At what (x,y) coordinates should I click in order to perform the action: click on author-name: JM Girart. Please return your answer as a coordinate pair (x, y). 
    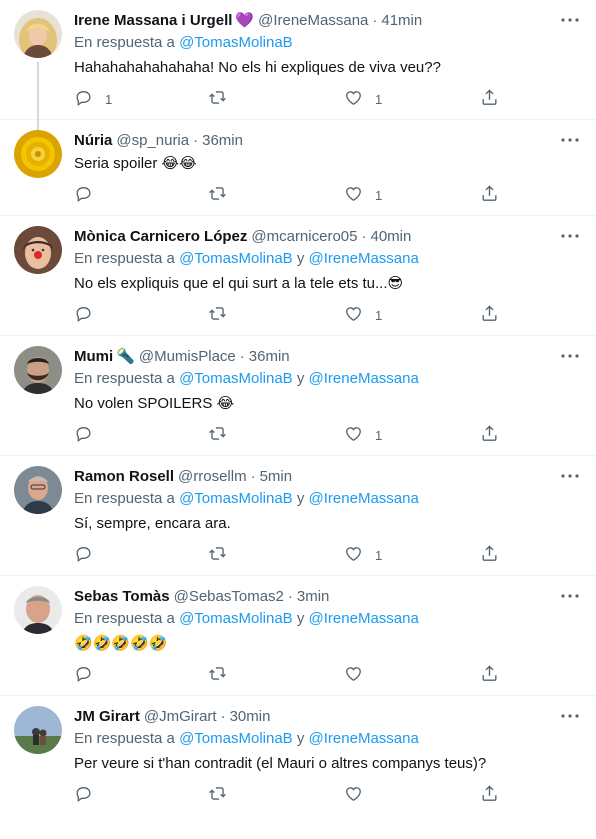
    Looking at the image, I should click on (107, 716).